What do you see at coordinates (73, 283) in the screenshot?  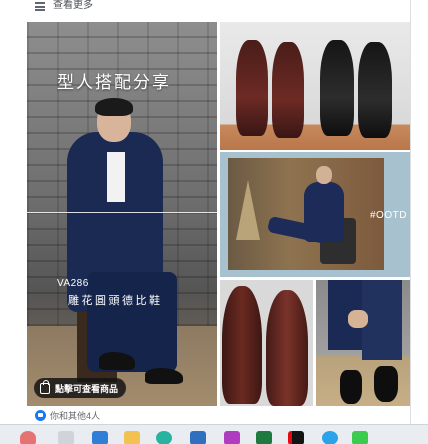 I see `model-code: VA286` at bounding box center [73, 283].